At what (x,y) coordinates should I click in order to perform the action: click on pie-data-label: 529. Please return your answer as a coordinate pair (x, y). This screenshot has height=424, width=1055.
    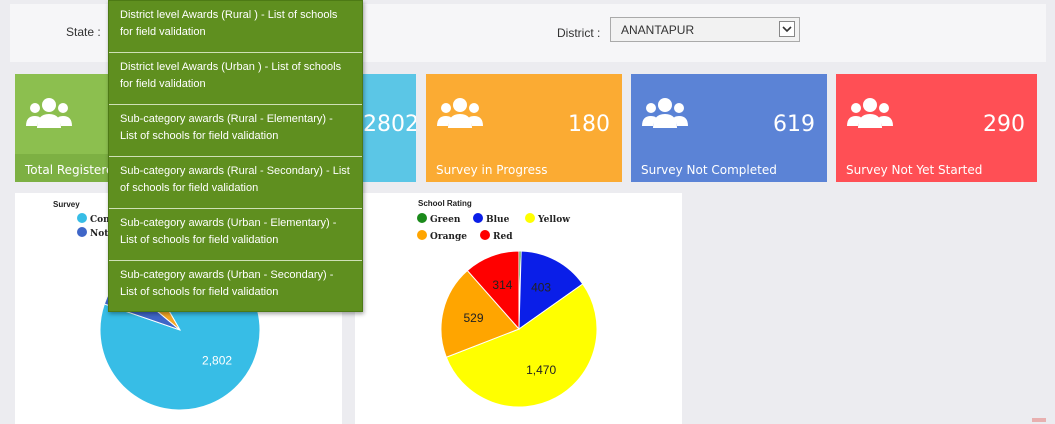
    Looking at the image, I should click on (474, 318).